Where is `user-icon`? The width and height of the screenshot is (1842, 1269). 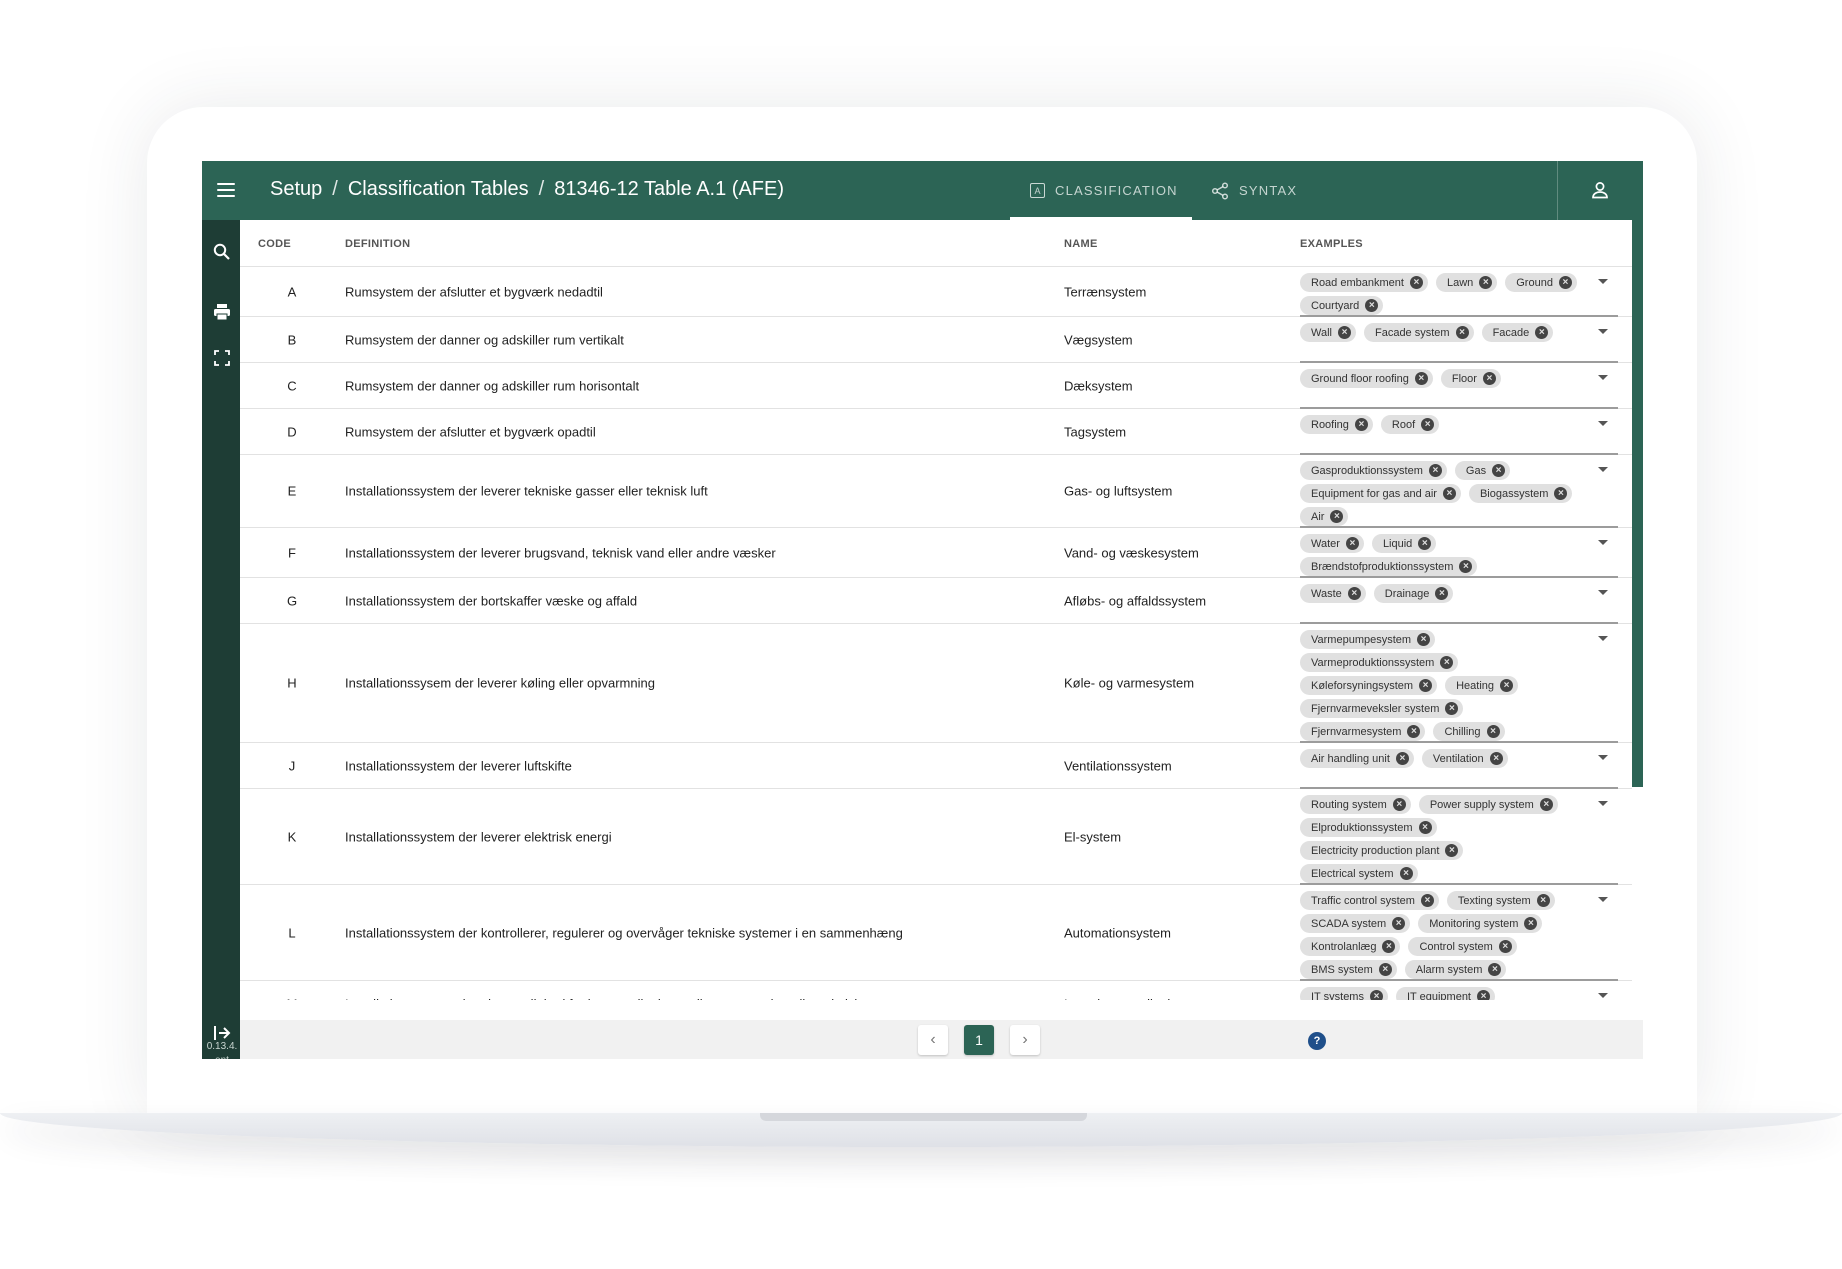 user-icon is located at coordinates (1600, 190).